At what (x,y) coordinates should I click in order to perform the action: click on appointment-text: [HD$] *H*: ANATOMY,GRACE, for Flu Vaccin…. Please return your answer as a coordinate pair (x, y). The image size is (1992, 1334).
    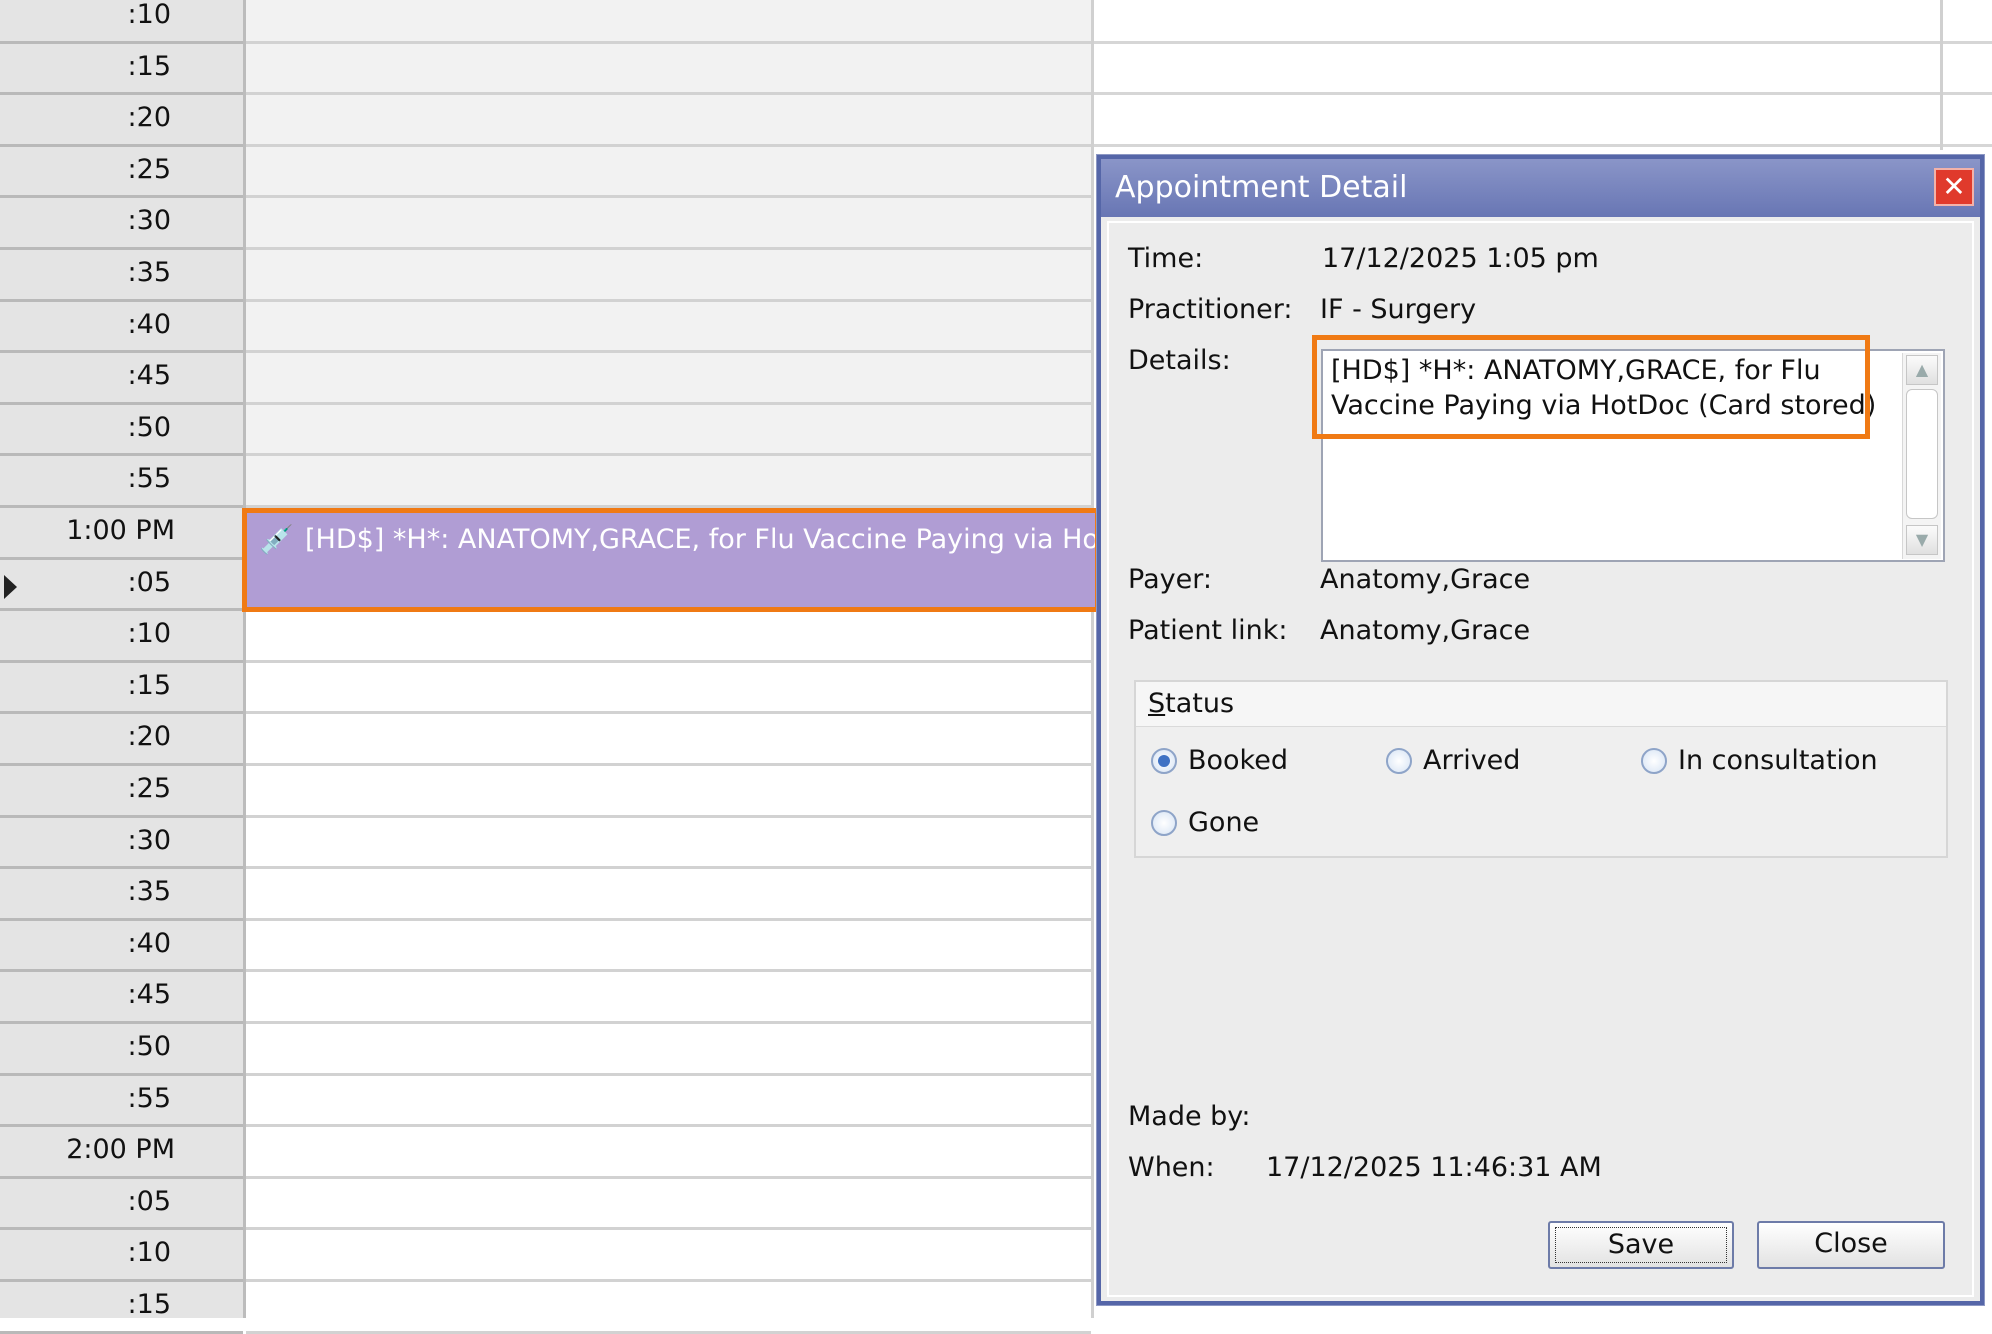
    Looking at the image, I should click on (702, 539).